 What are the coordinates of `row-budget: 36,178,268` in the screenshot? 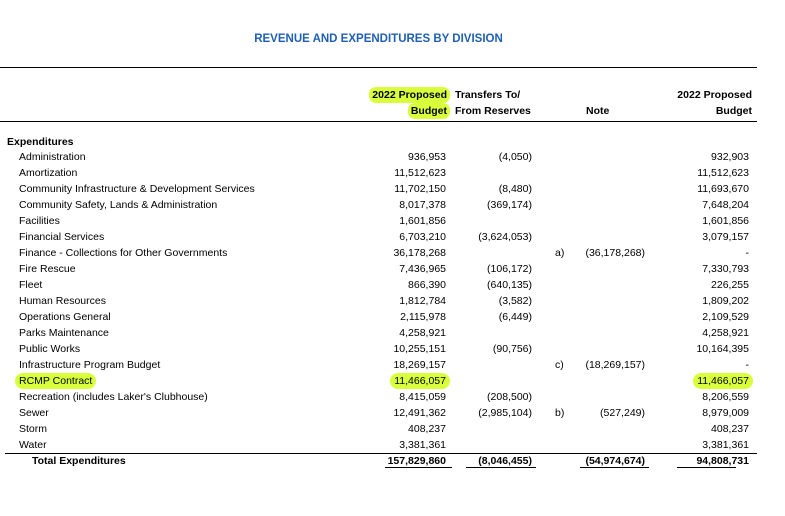 It's located at (419, 253).